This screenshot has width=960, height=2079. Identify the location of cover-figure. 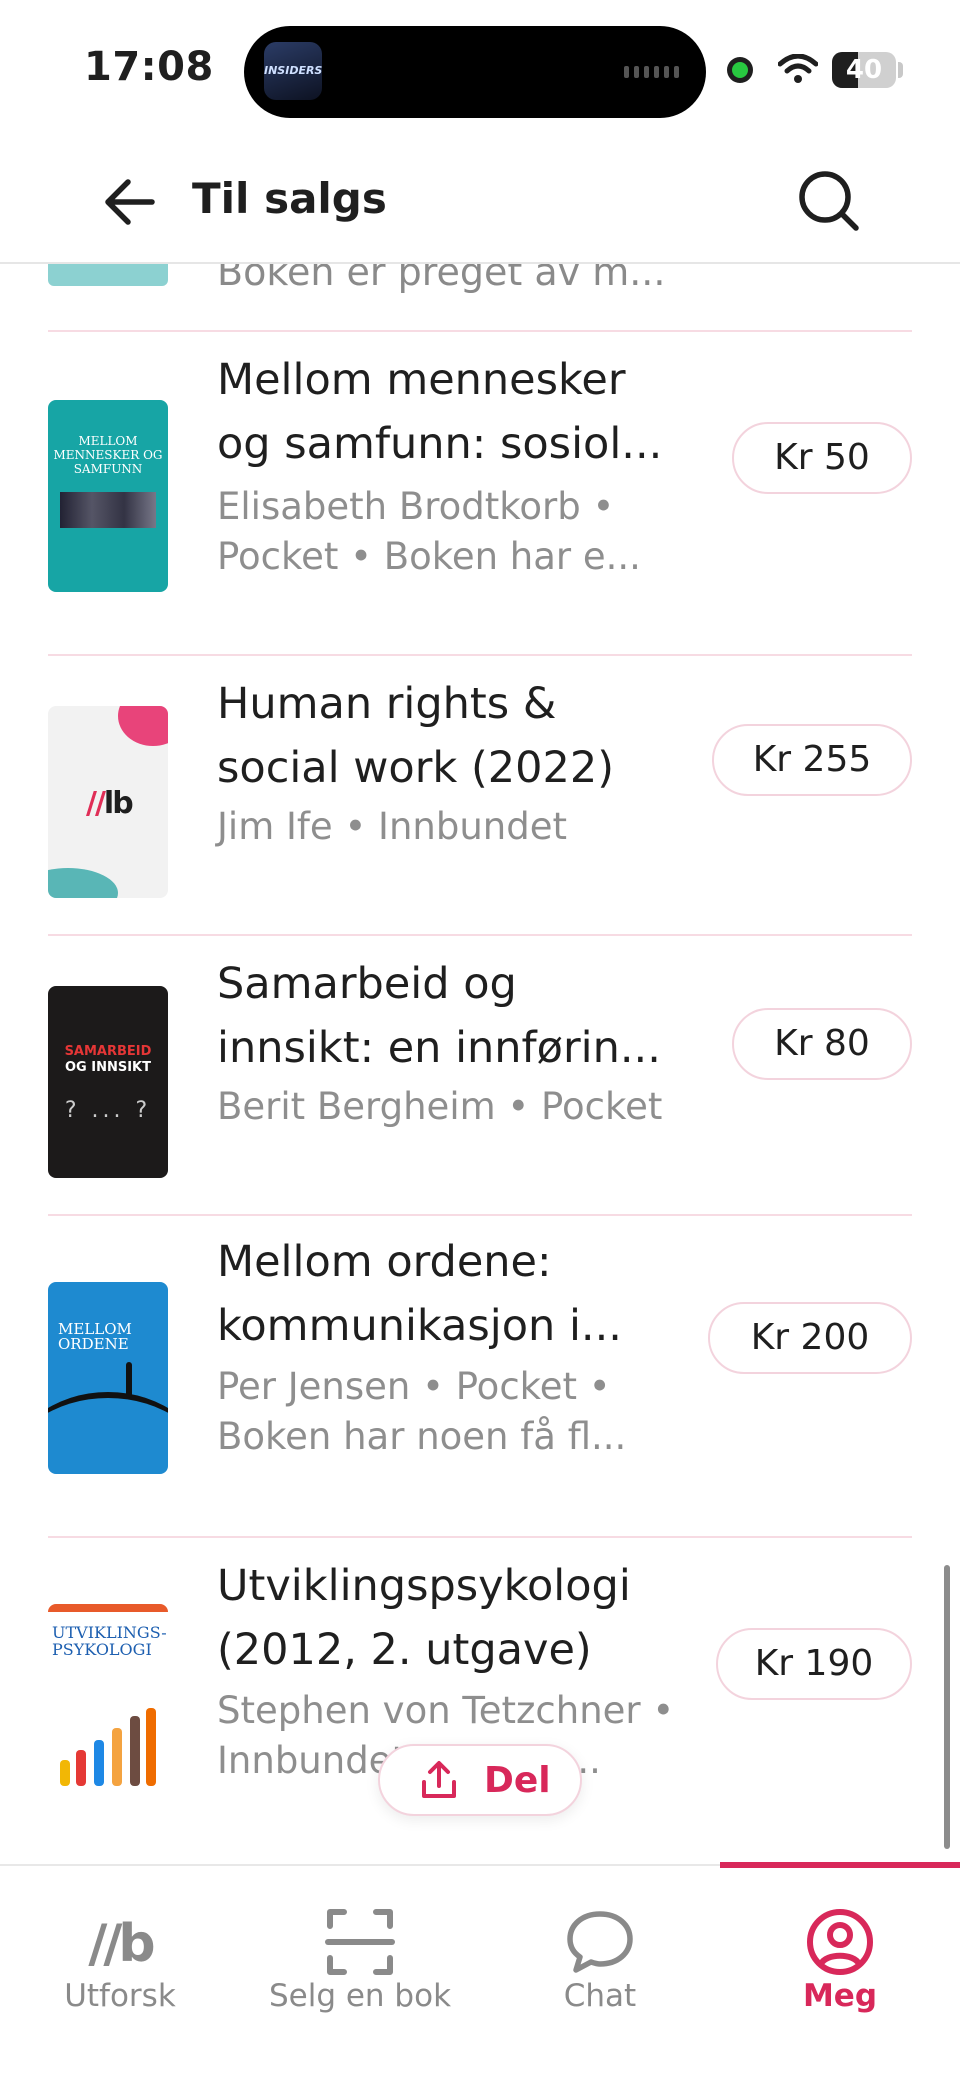
(129, 1380).